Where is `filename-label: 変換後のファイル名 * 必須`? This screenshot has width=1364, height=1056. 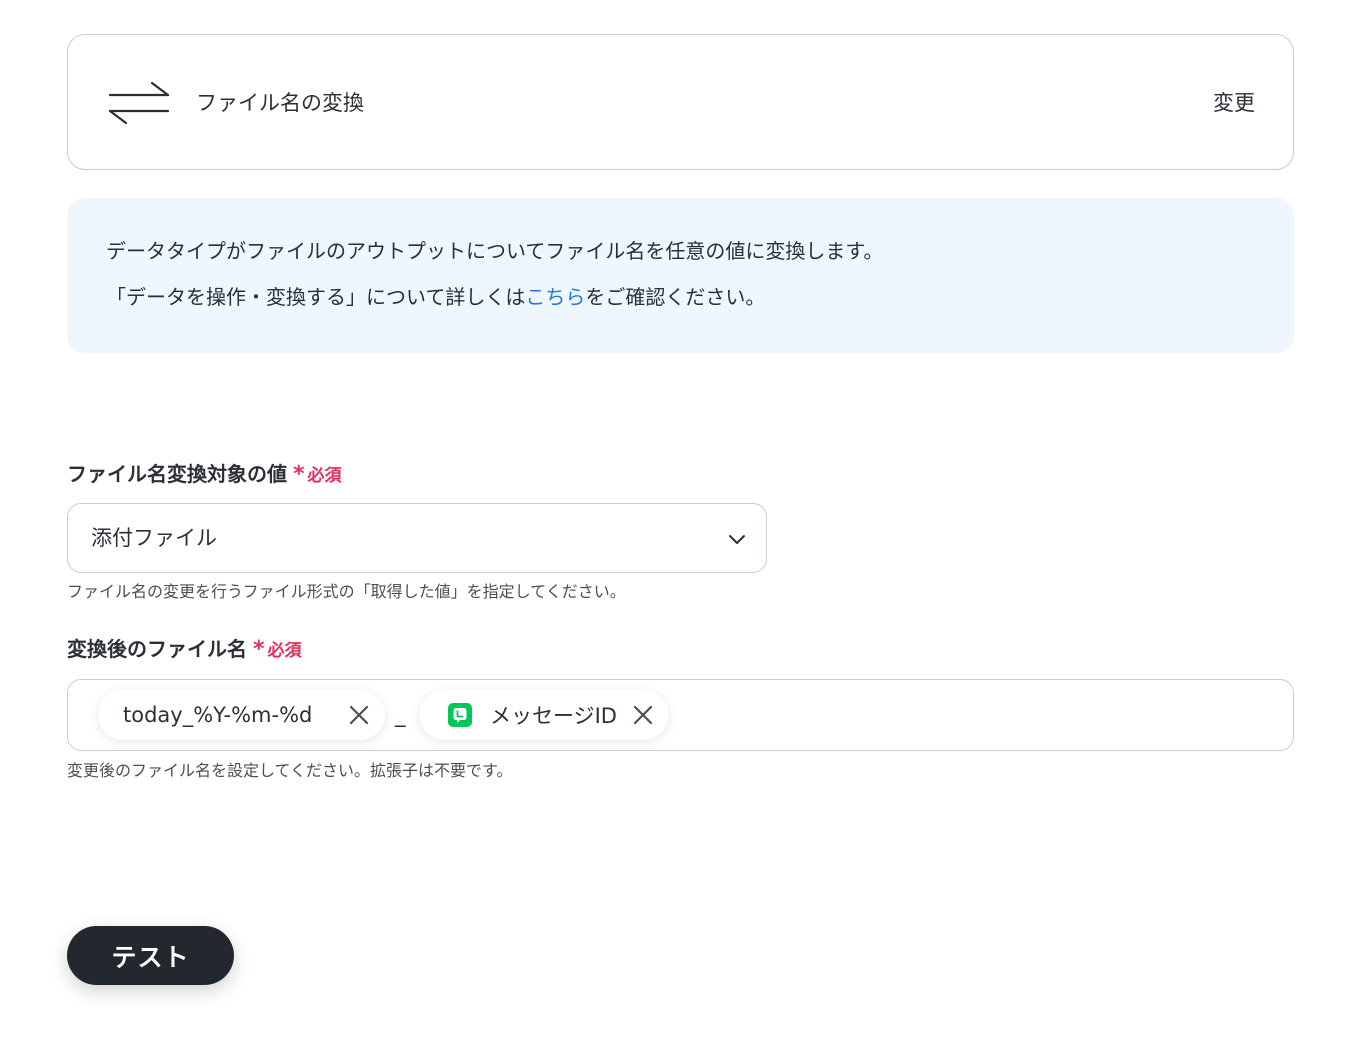 filename-label: 変換後のファイル名 * 必須 is located at coordinates (184, 650).